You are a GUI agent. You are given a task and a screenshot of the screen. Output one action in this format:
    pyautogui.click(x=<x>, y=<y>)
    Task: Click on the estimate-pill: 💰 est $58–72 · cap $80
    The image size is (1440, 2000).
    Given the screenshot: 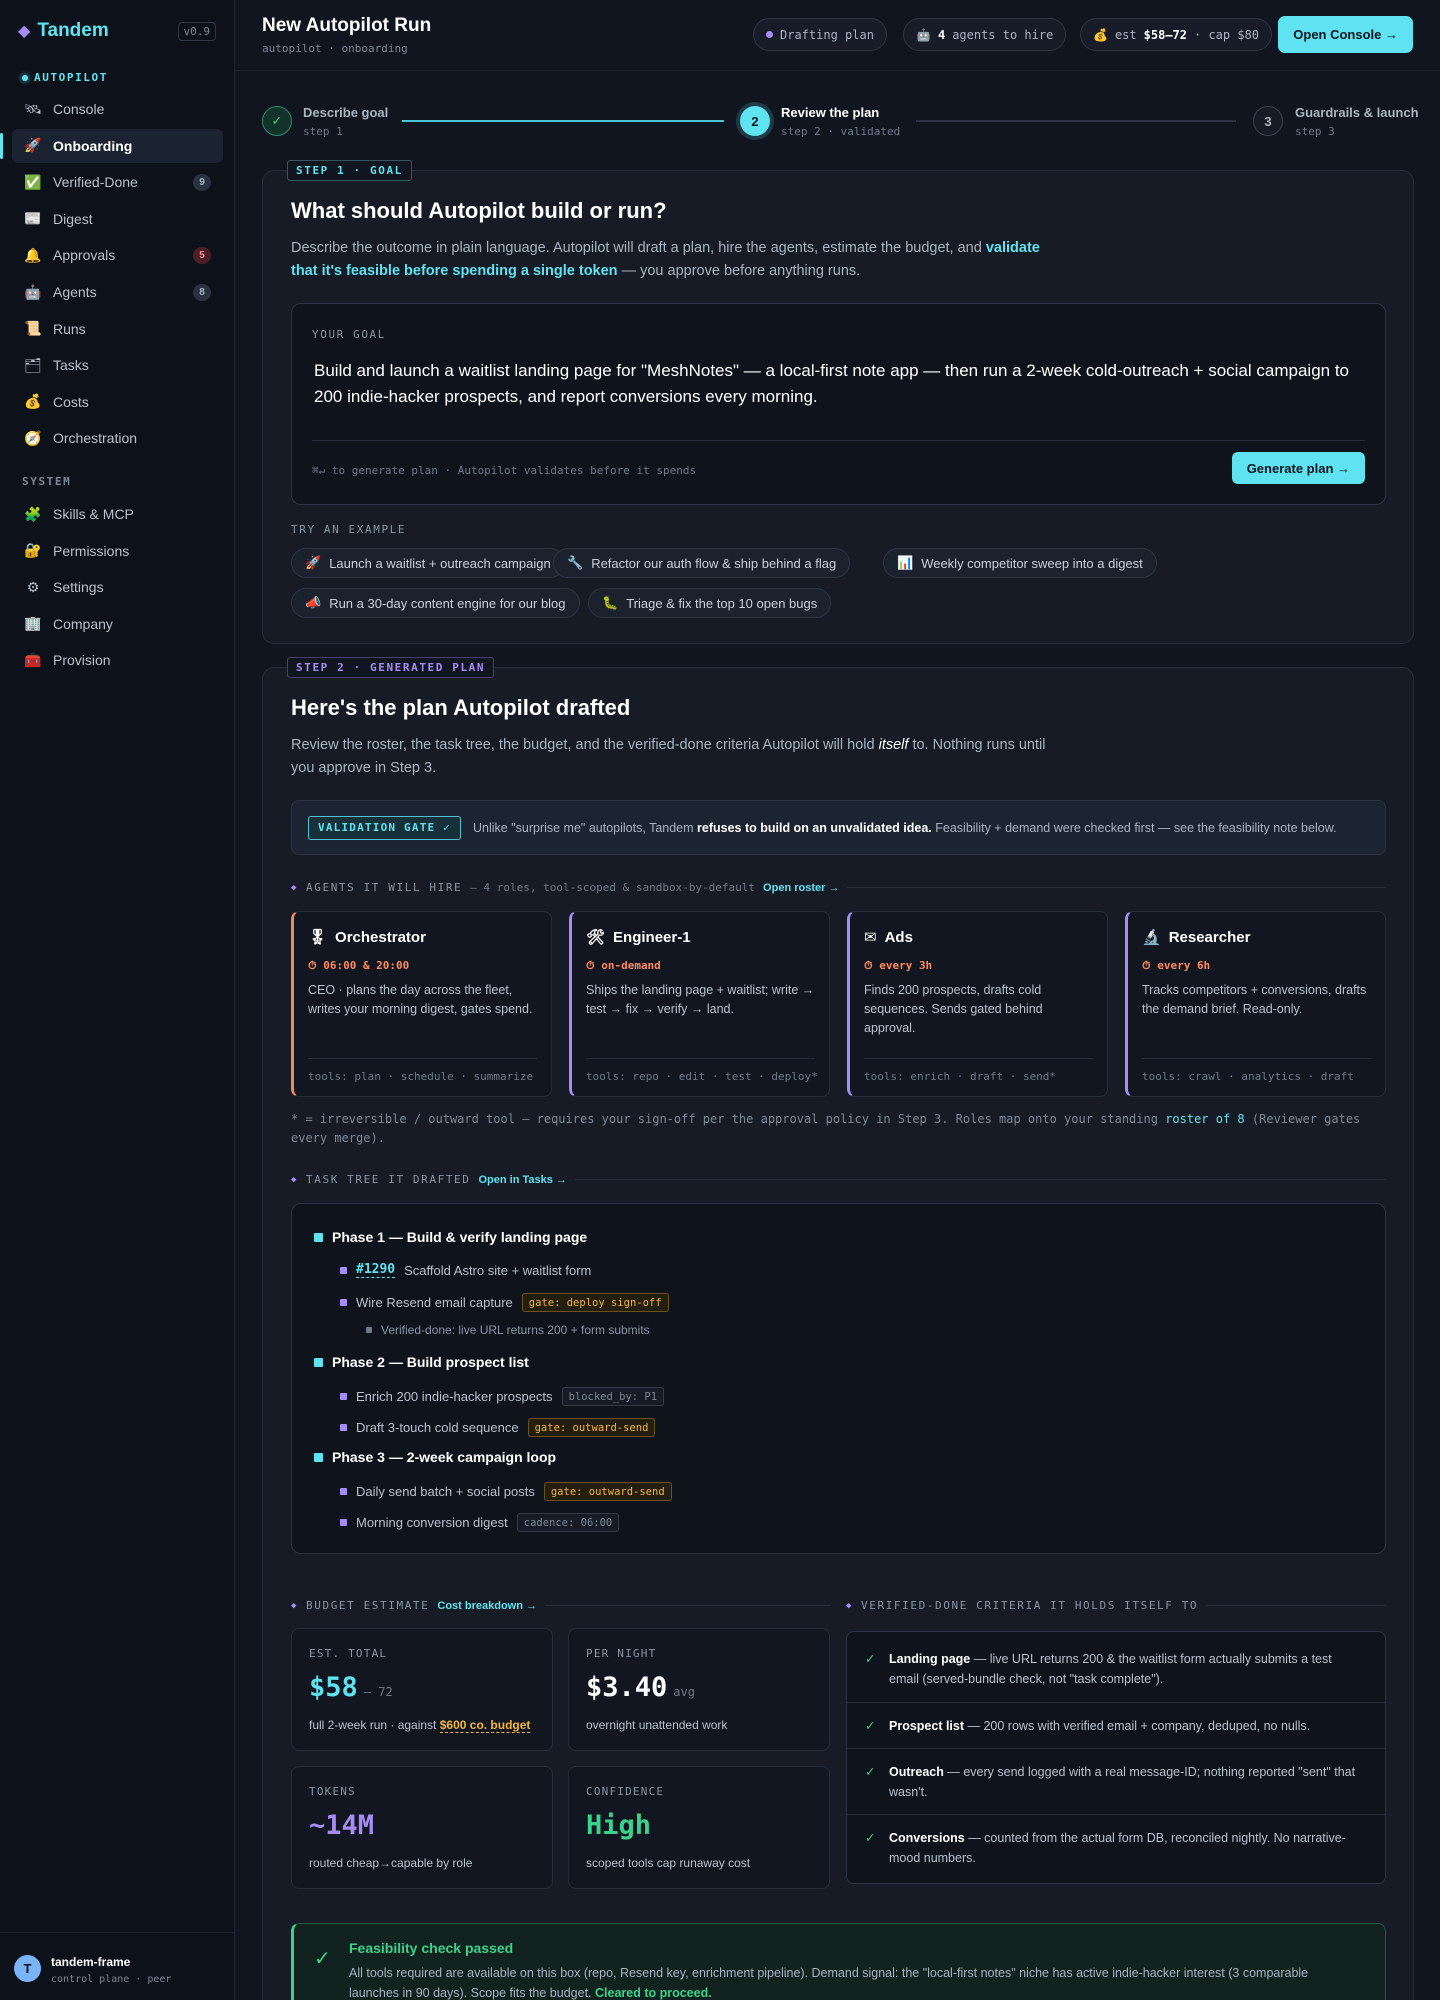 What is the action you would take?
    pyautogui.click(x=1176, y=34)
    